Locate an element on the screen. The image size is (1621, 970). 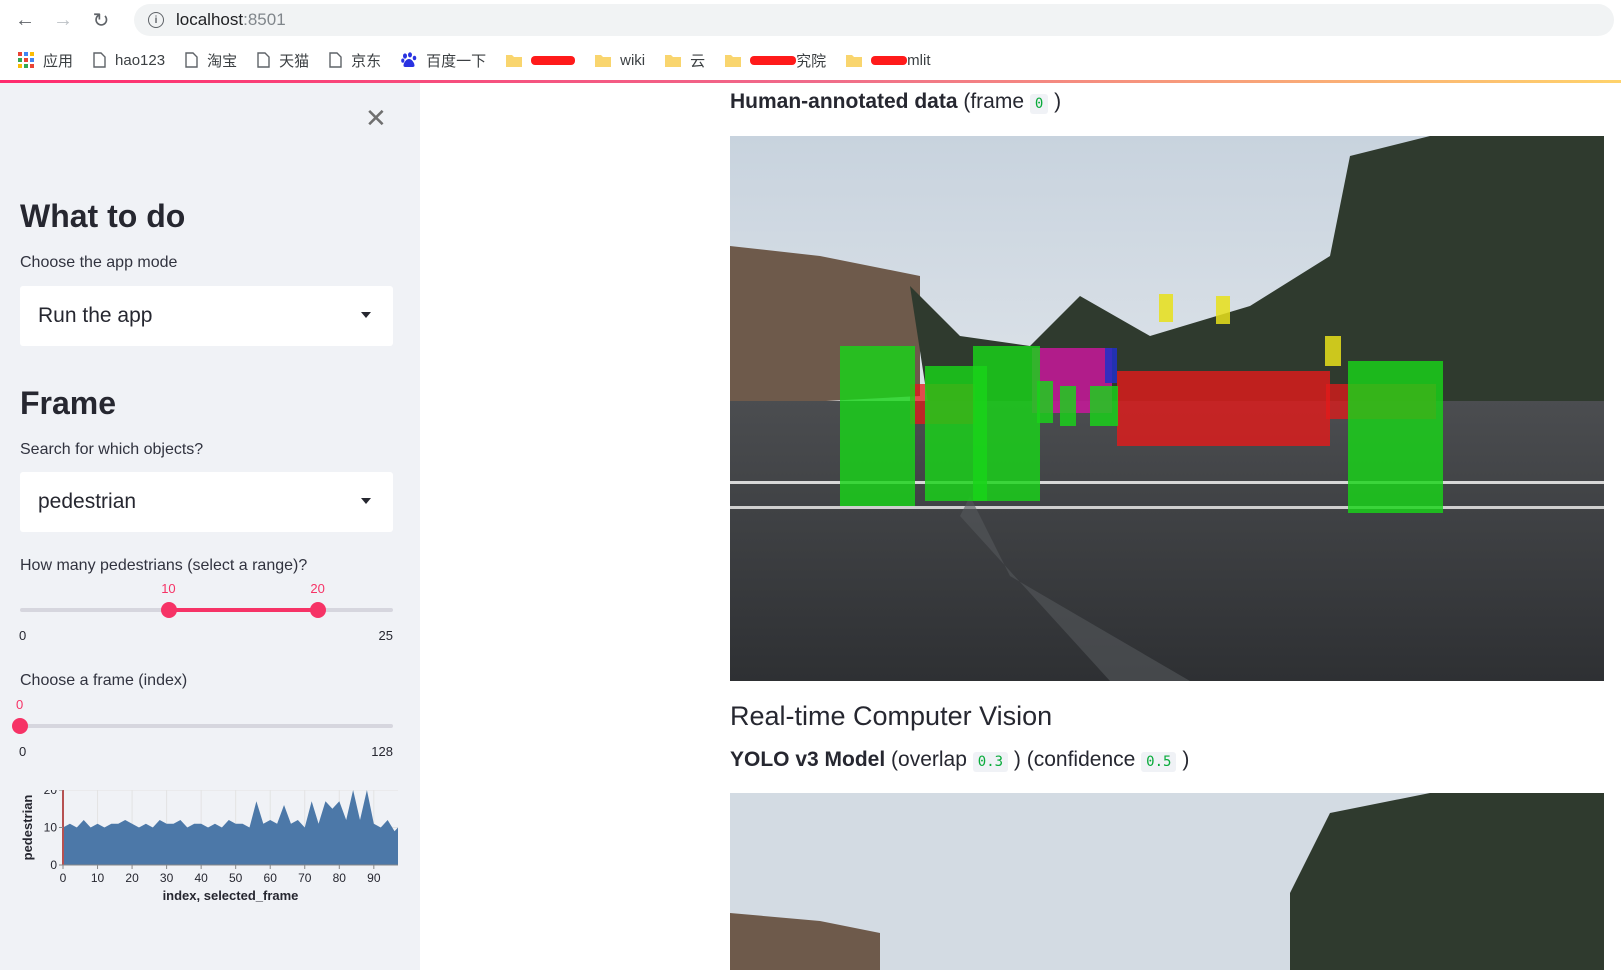
x-axis-title: index, selected_frame is located at coordinates (231, 895).